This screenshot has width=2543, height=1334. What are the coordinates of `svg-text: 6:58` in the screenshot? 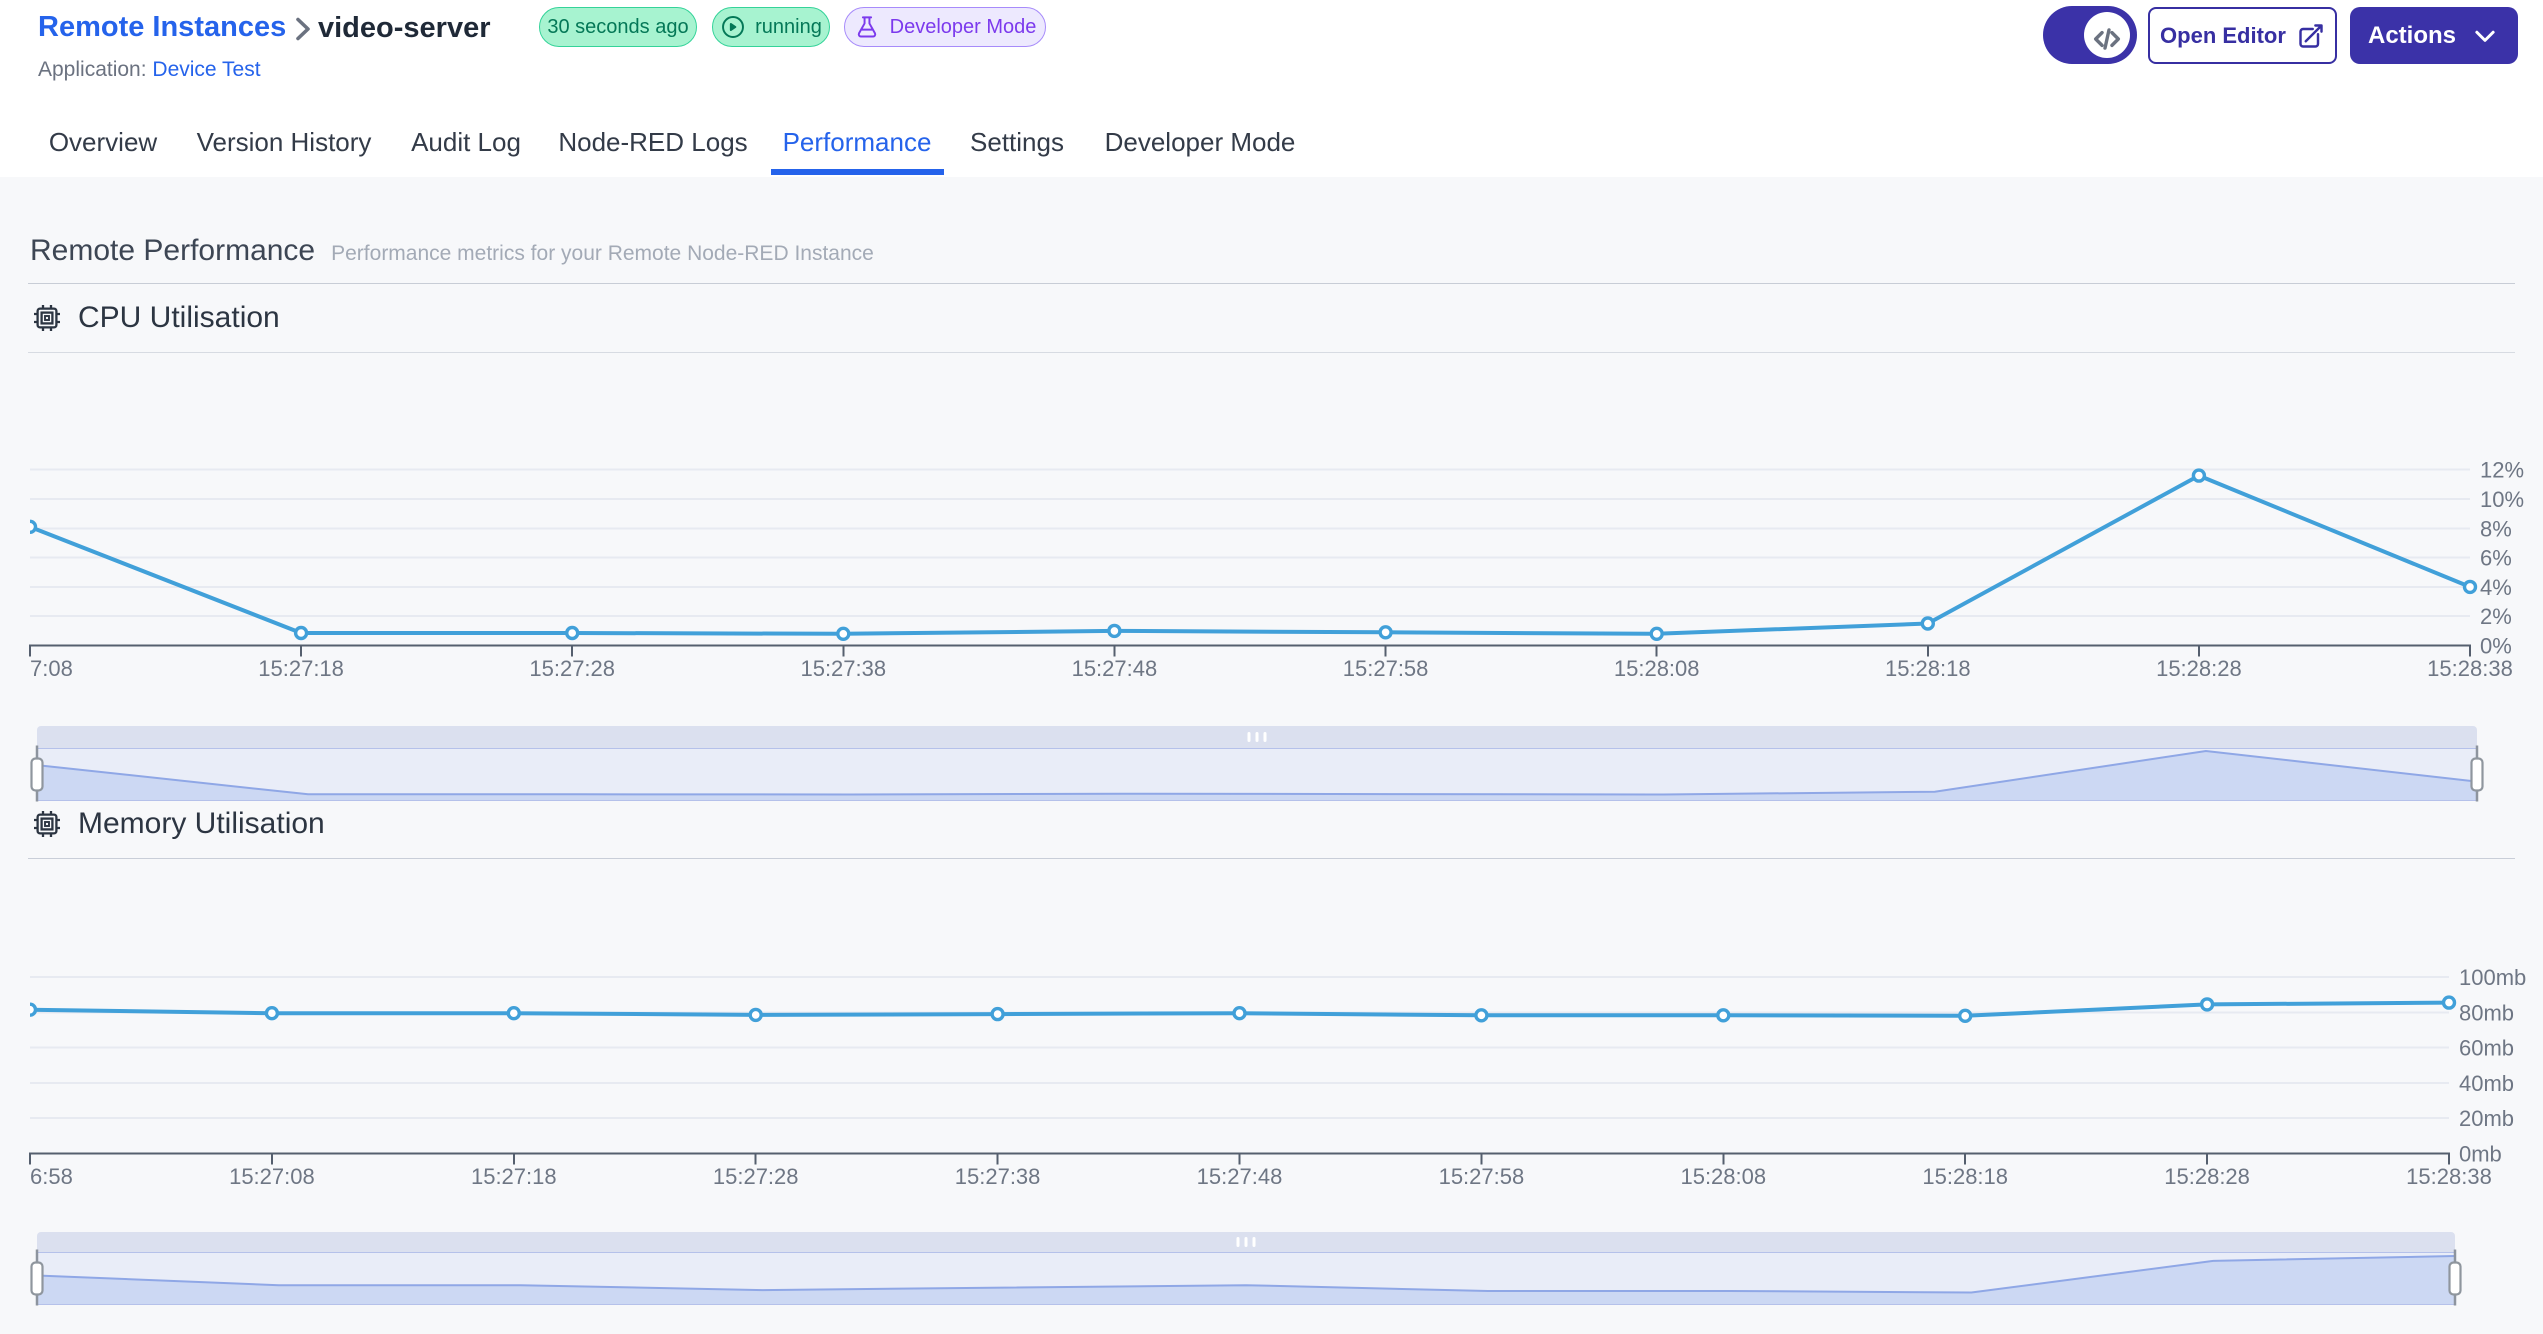 It's located at (51, 1176).